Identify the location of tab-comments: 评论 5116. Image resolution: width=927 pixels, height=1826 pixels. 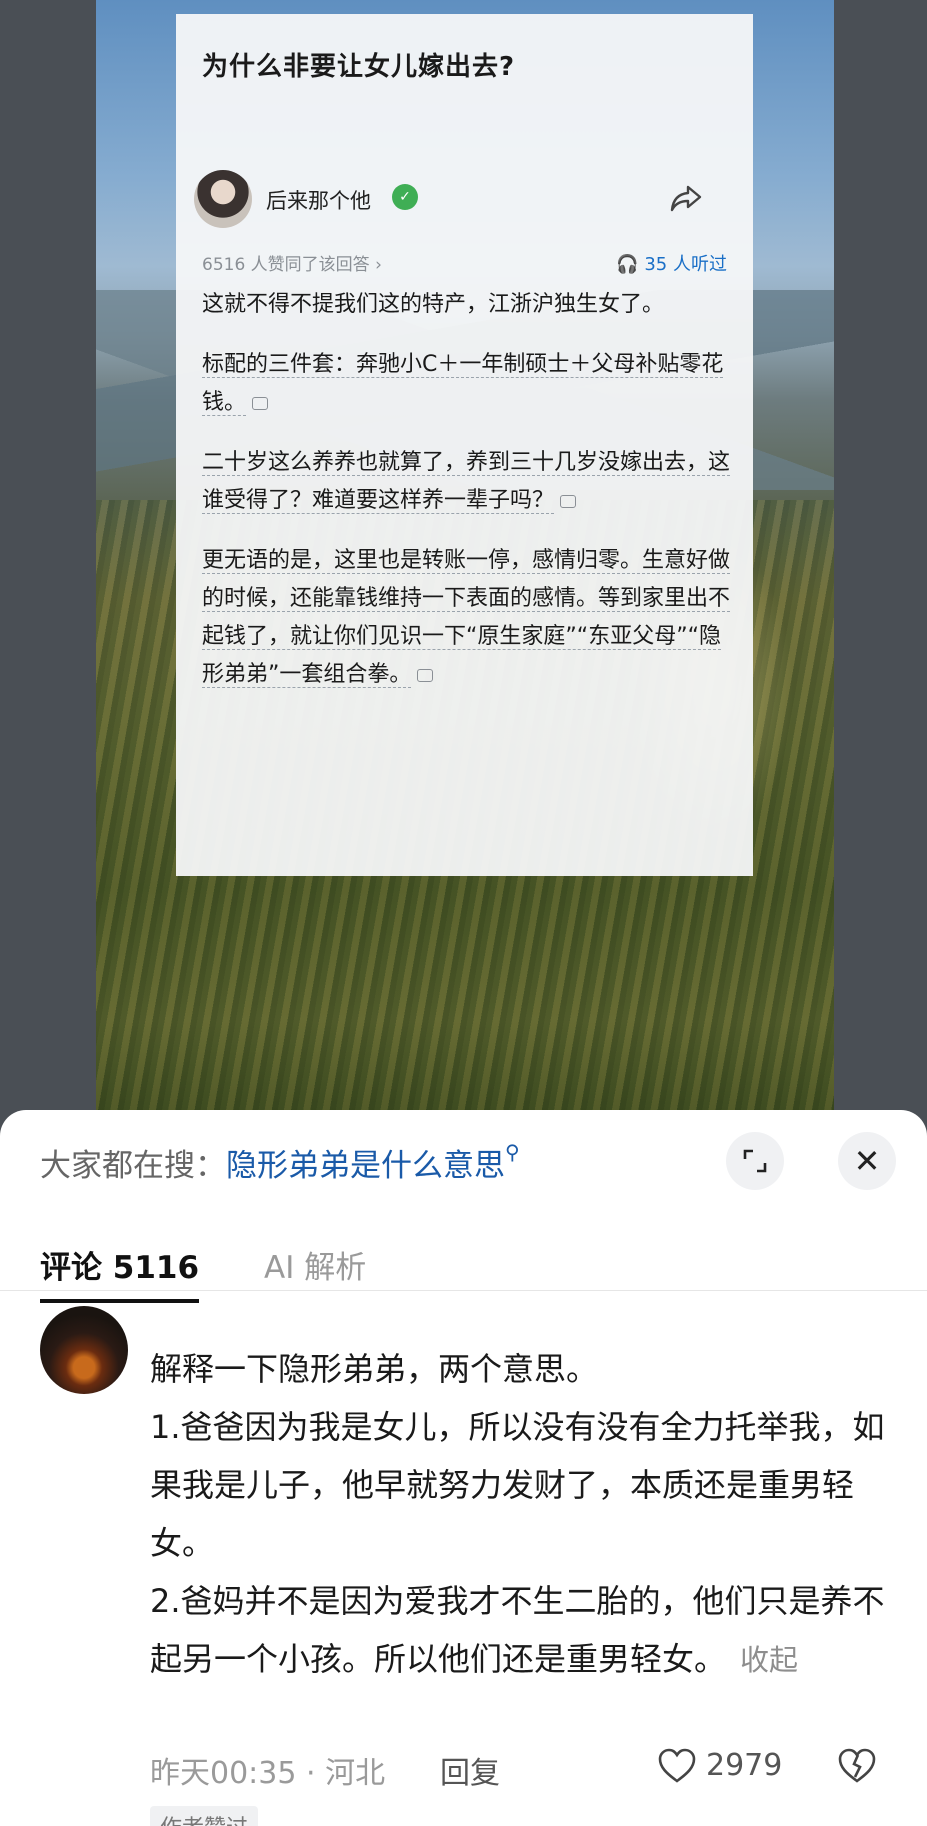
(120, 1272).